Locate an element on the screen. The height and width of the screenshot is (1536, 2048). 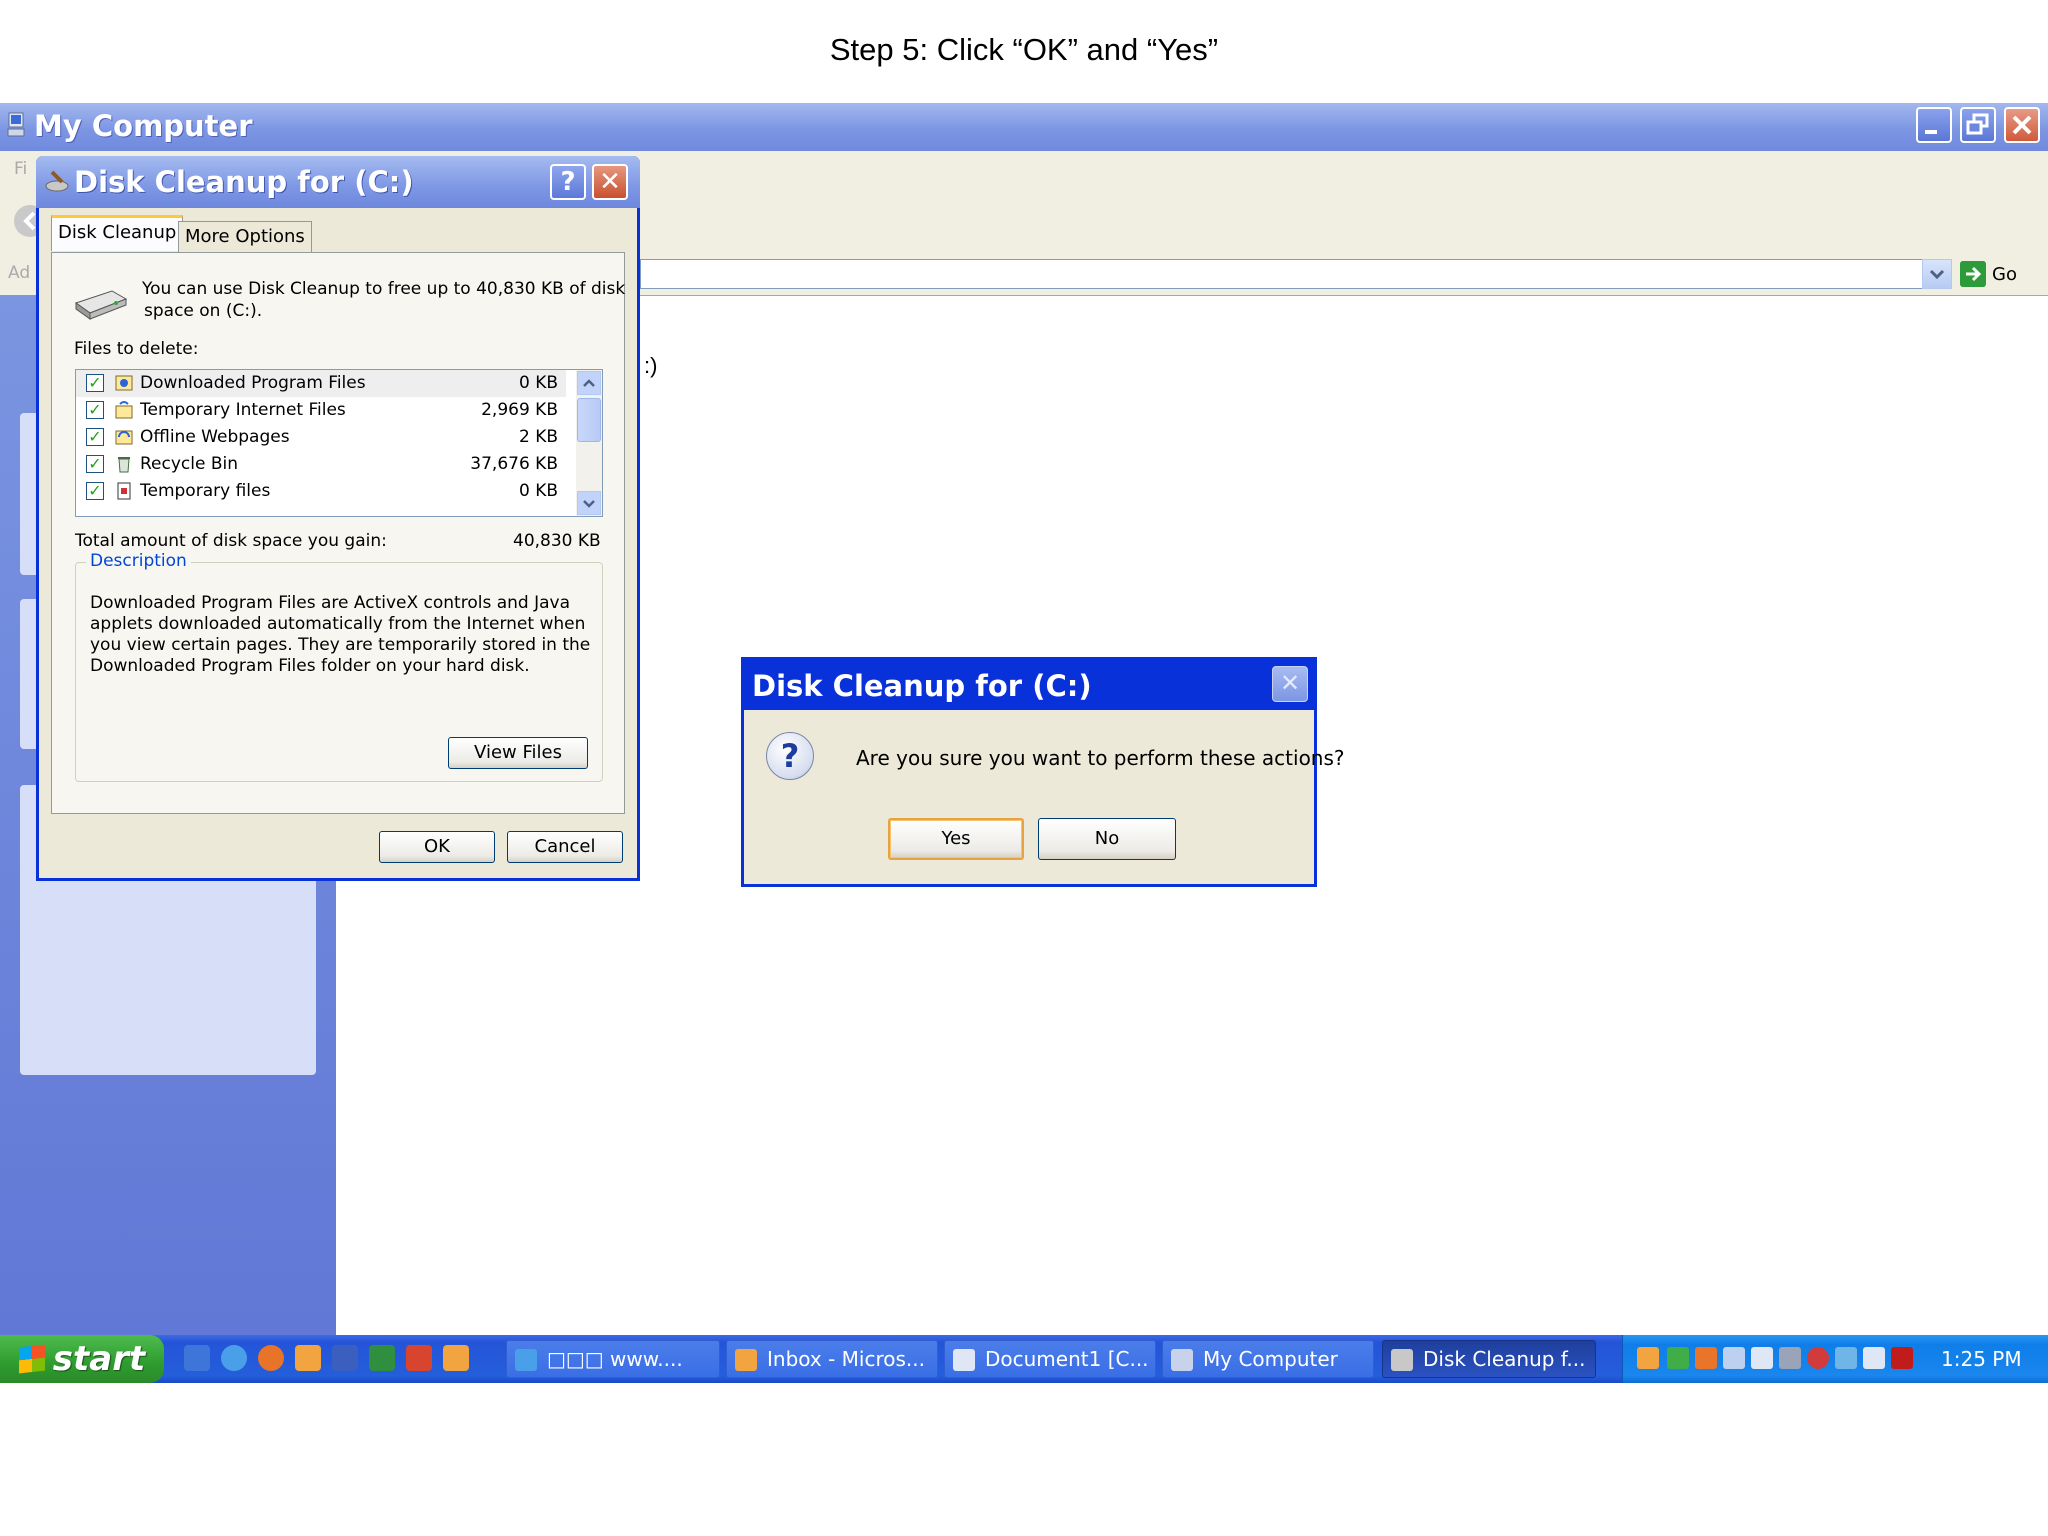
file-name: Temporary Internet Files is located at coordinates (243, 410).